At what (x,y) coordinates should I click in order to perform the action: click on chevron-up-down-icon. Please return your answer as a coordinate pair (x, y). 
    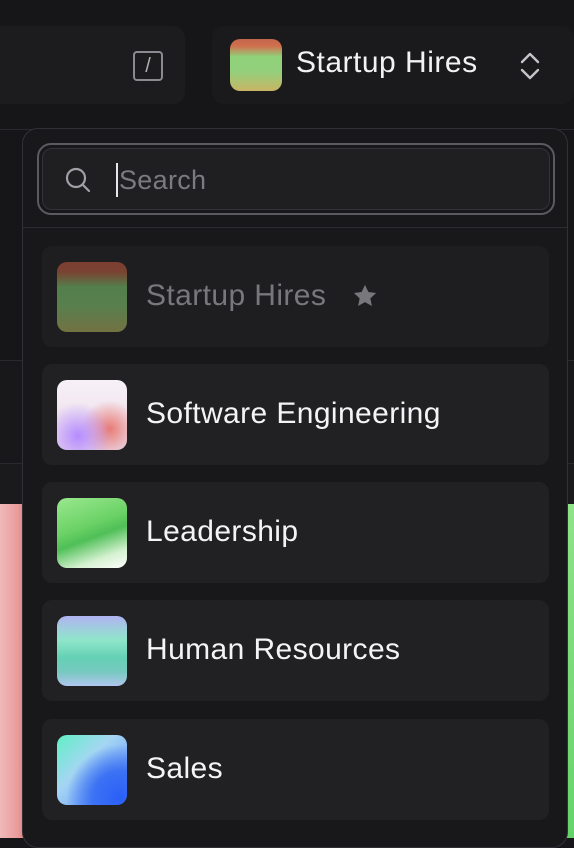
    Looking at the image, I should click on (530, 66).